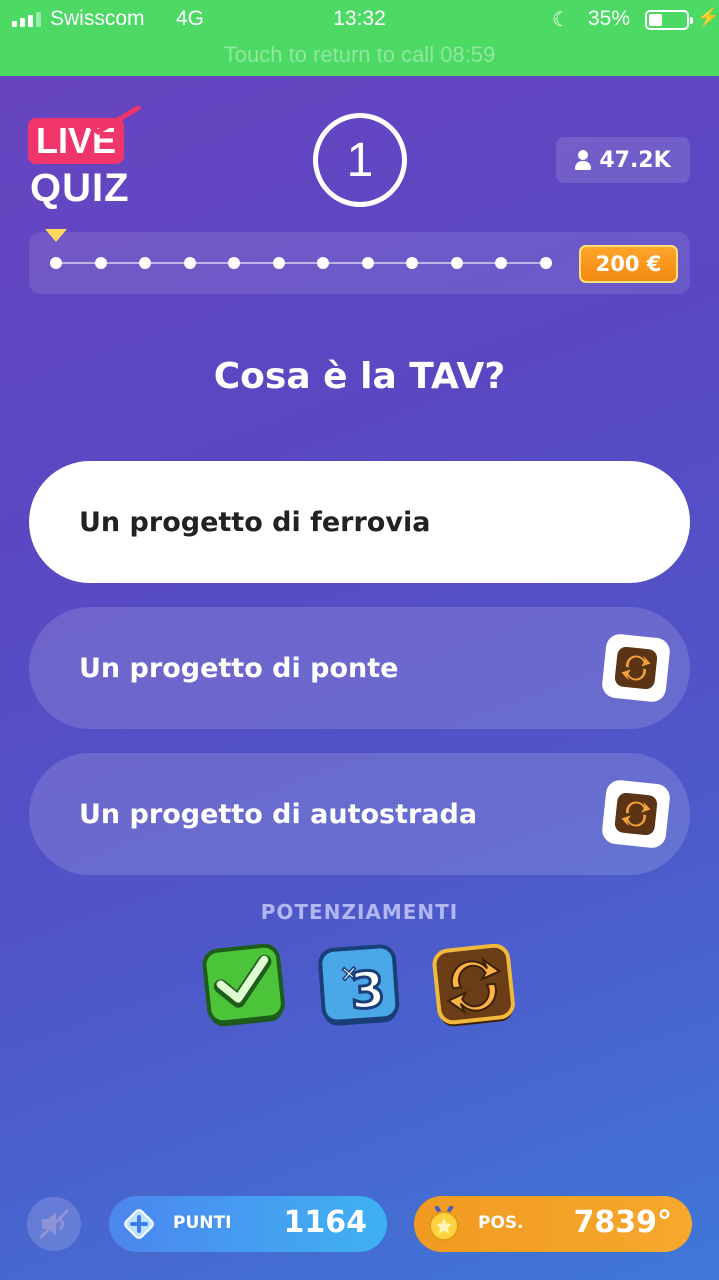  What do you see at coordinates (609, 18) in the screenshot?
I see `battery-percent: 35%` at bounding box center [609, 18].